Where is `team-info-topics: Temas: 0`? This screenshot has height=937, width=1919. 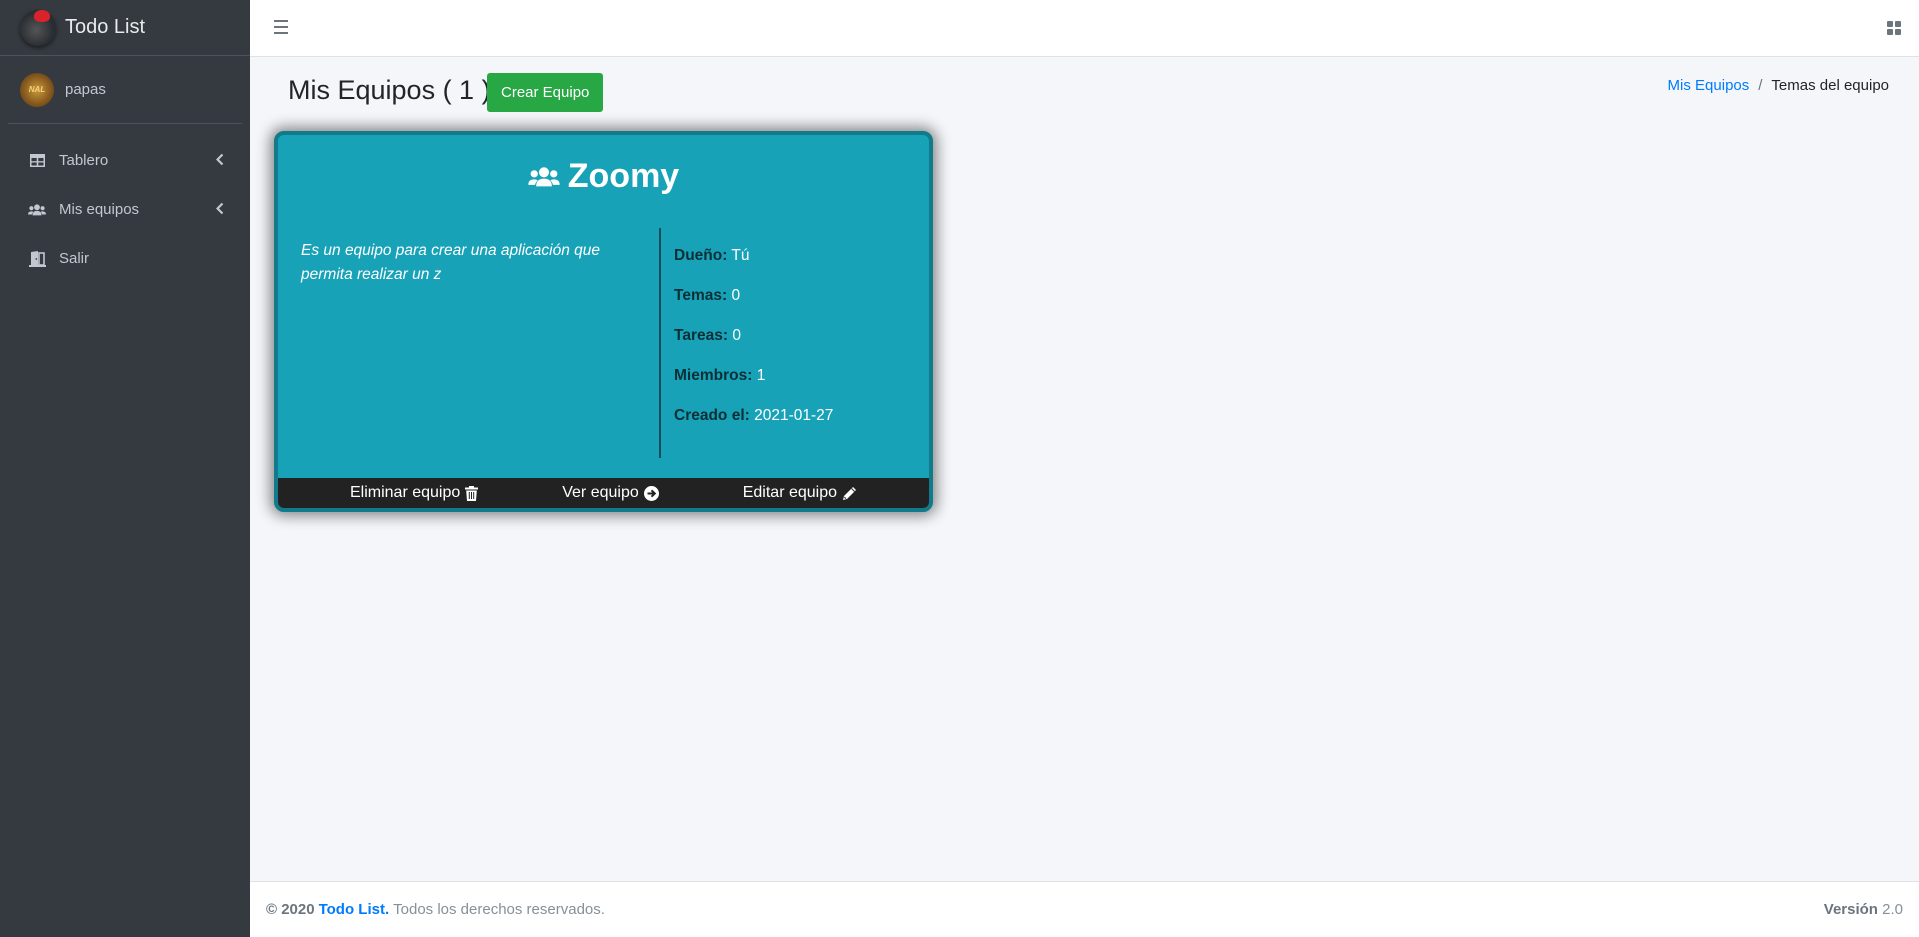
team-info-topics: Temas: 0 is located at coordinates (707, 295).